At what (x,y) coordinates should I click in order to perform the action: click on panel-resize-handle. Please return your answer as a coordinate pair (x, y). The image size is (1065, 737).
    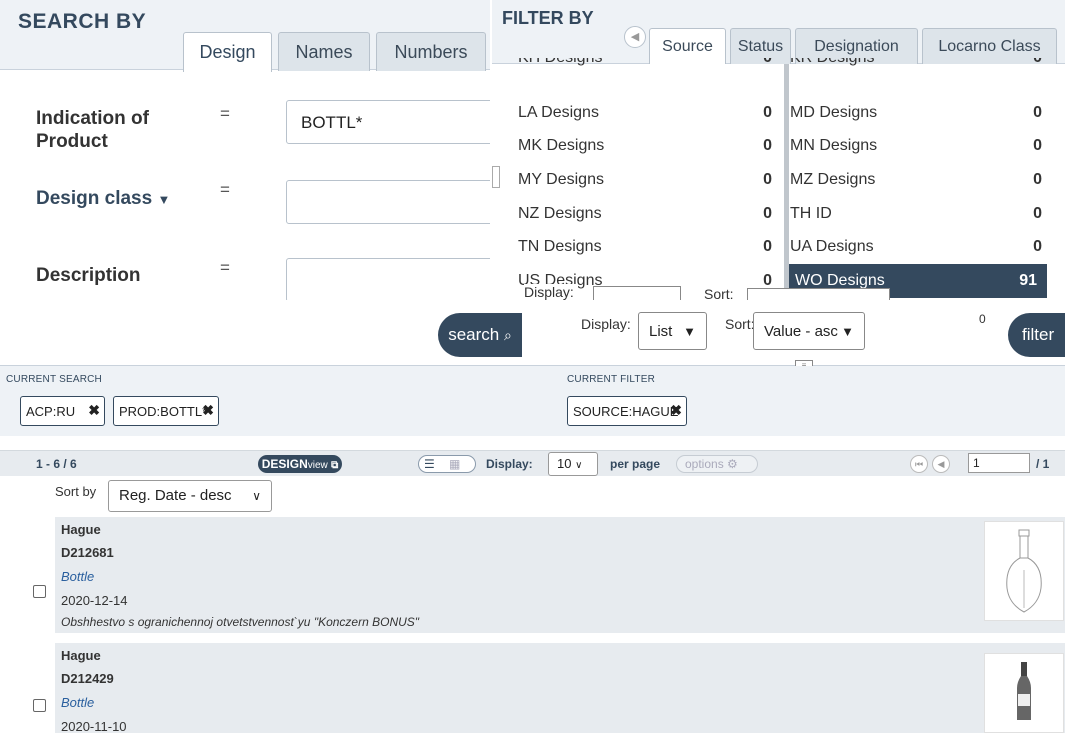
    Looking at the image, I should click on (496, 177).